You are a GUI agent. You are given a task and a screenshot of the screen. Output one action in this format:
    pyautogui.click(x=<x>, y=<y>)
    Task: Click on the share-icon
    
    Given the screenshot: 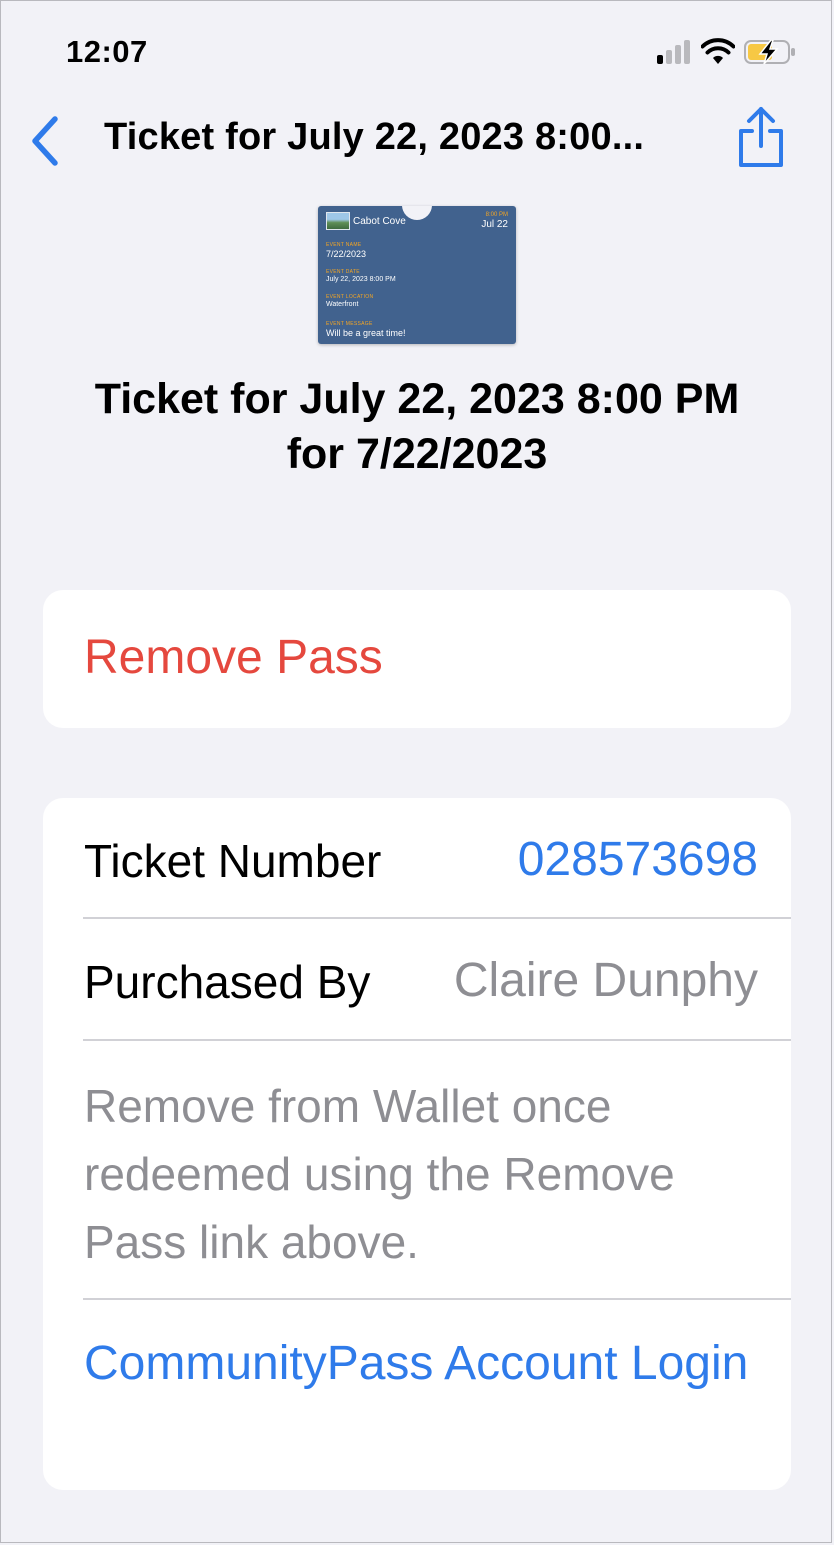 What is the action you would take?
    pyautogui.click(x=761, y=137)
    